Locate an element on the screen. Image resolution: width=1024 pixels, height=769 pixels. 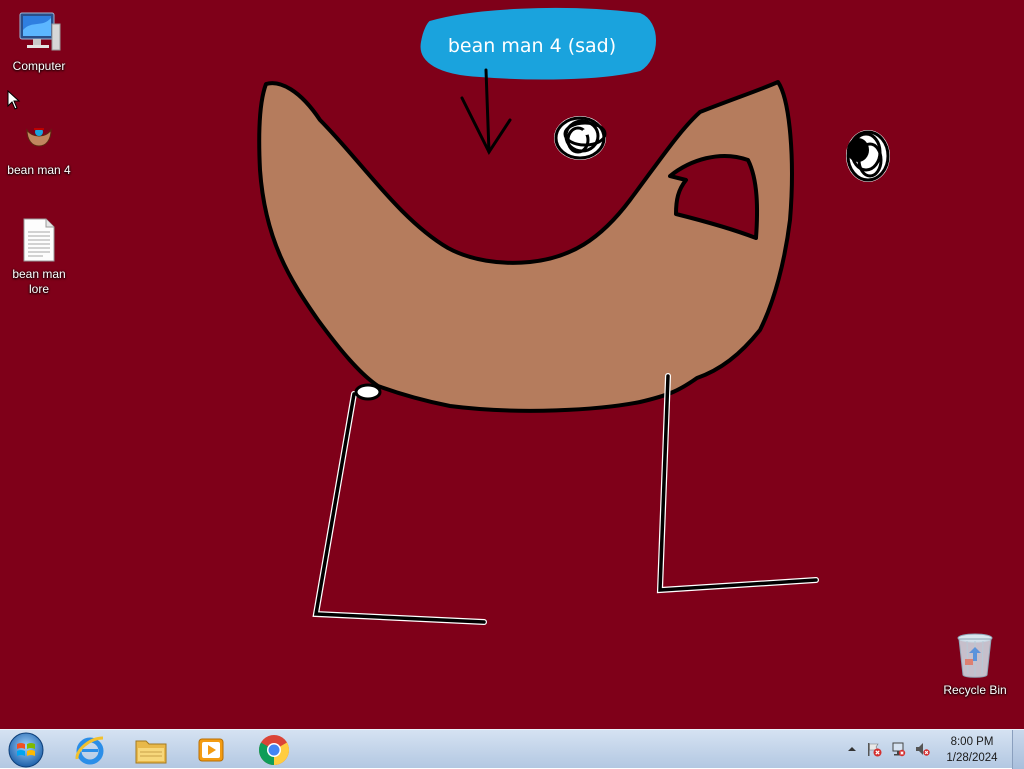
taskbar-chrome-button is located at coordinates (274, 750).